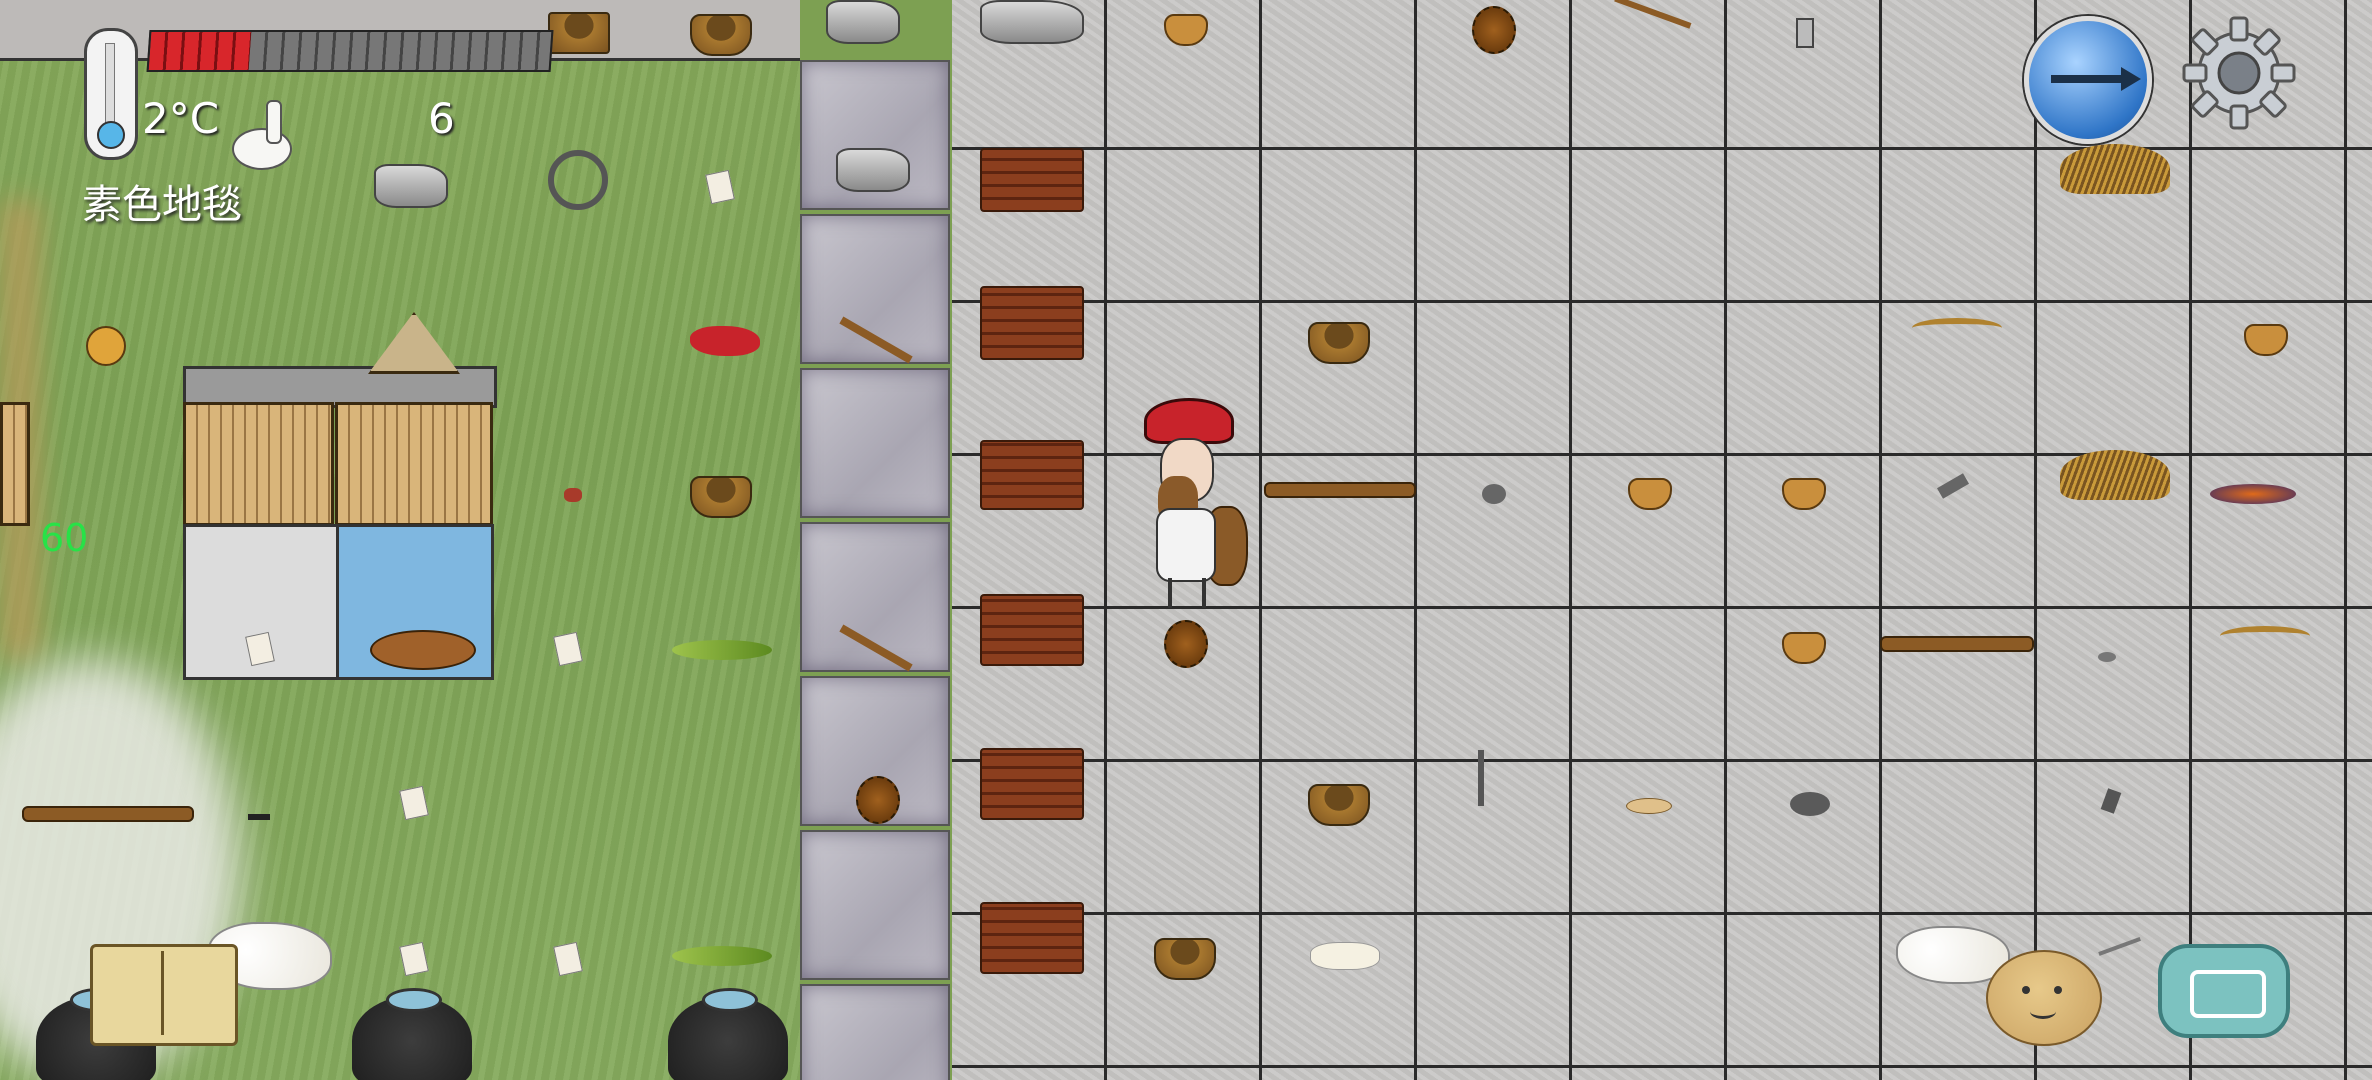 The image size is (2372, 1080). What do you see at coordinates (578, 180) in the screenshot?
I see `rope-coil-item` at bounding box center [578, 180].